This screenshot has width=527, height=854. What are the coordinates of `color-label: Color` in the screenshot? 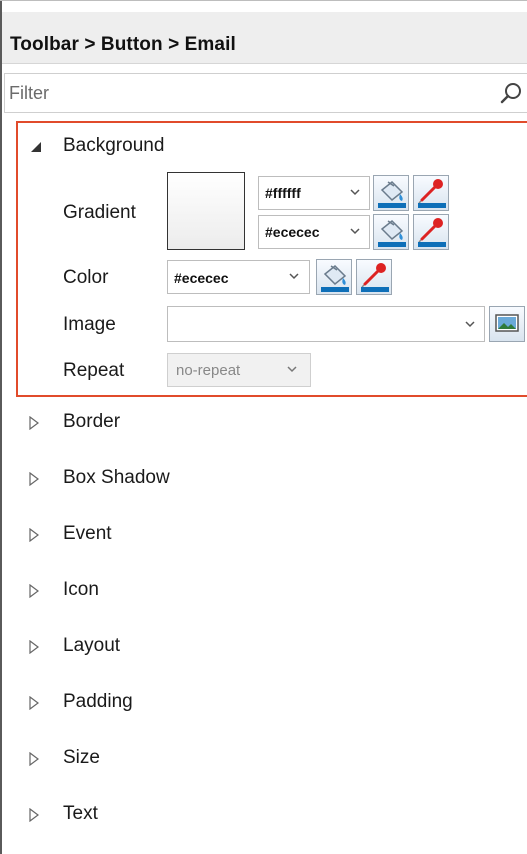 It's located at (86, 277).